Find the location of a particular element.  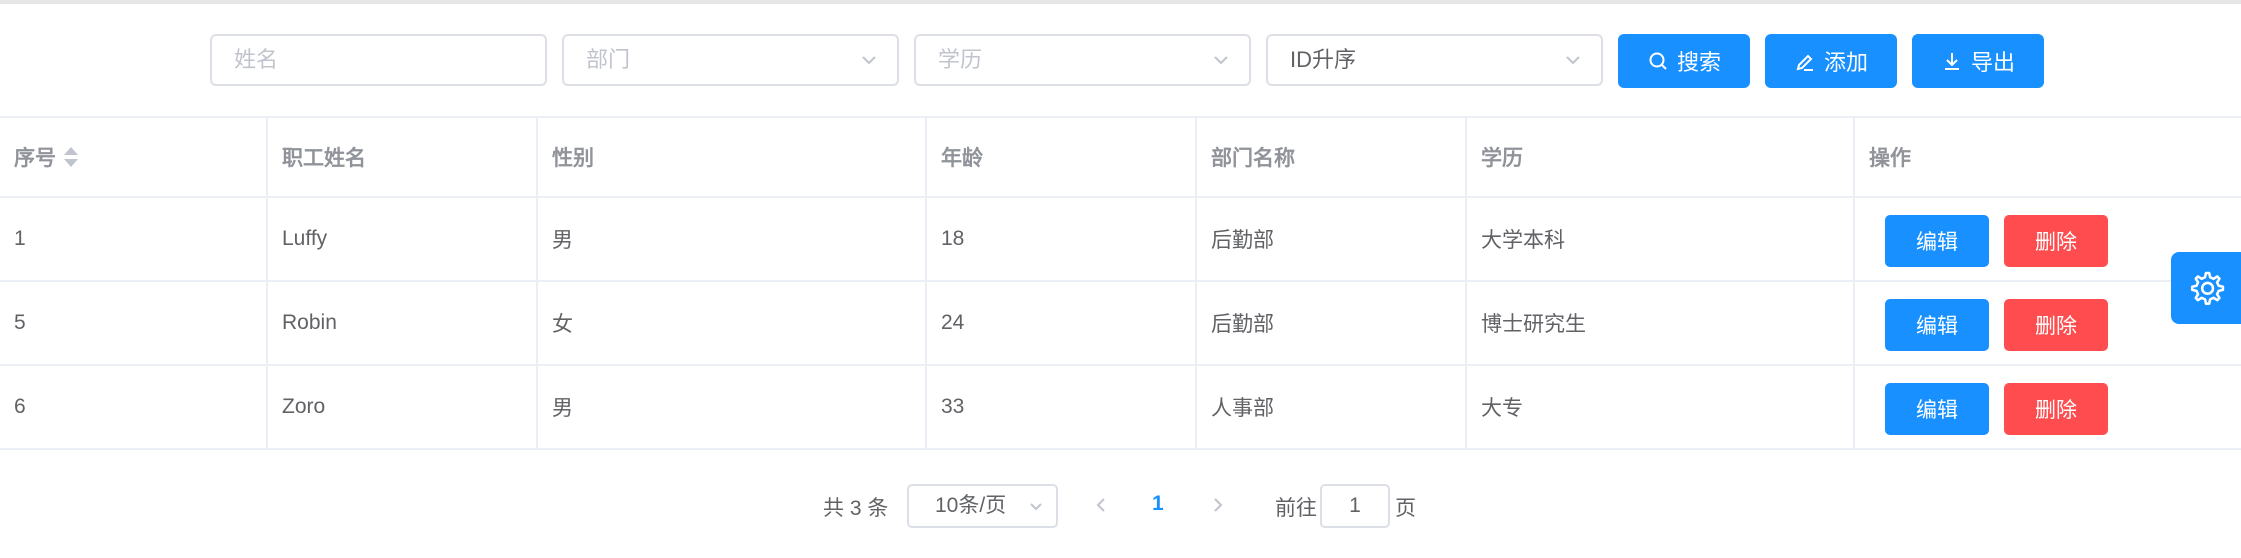

sort-order-value: ID升序 is located at coordinates (1323, 59).